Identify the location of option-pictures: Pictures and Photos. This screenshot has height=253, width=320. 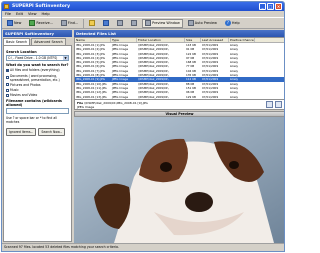
(37, 85).